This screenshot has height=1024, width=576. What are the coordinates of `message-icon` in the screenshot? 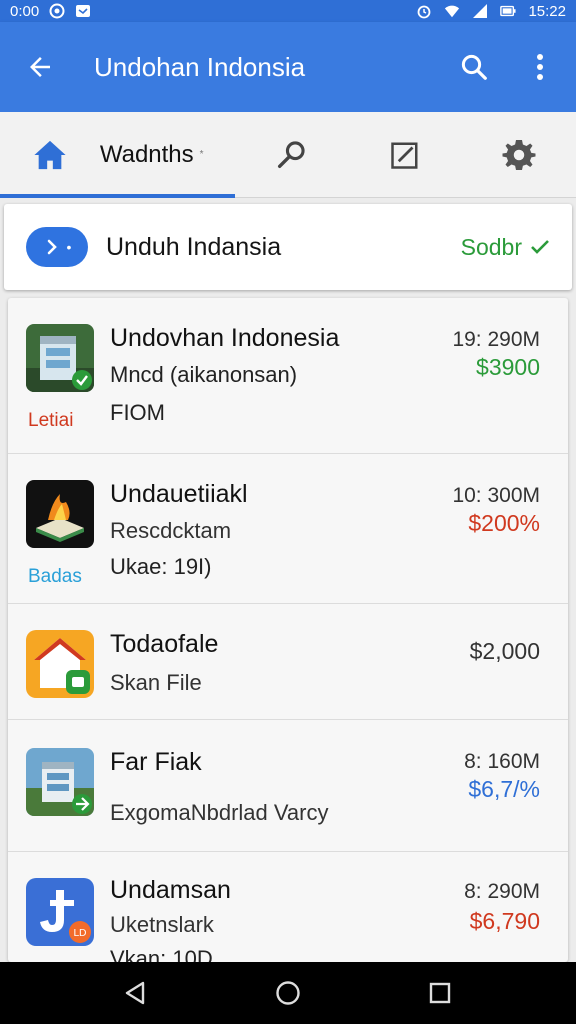 It's located at (83, 11).